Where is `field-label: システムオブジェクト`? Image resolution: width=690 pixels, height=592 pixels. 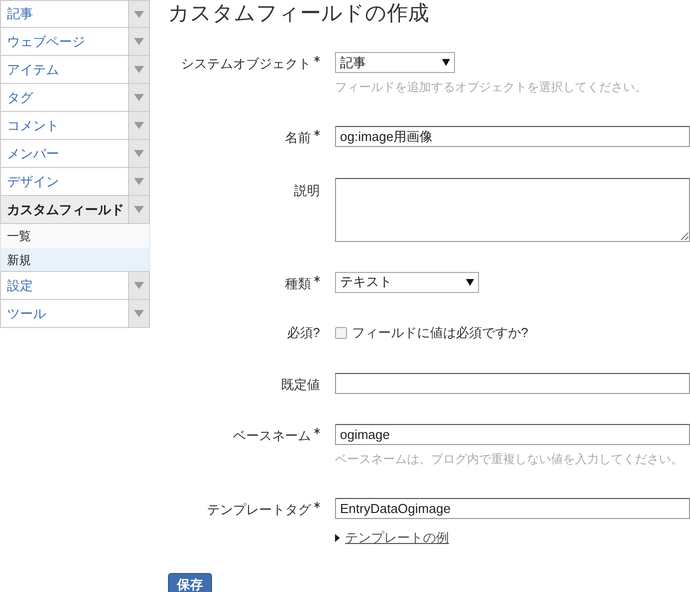 field-label: システムオブジェクト is located at coordinates (246, 64).